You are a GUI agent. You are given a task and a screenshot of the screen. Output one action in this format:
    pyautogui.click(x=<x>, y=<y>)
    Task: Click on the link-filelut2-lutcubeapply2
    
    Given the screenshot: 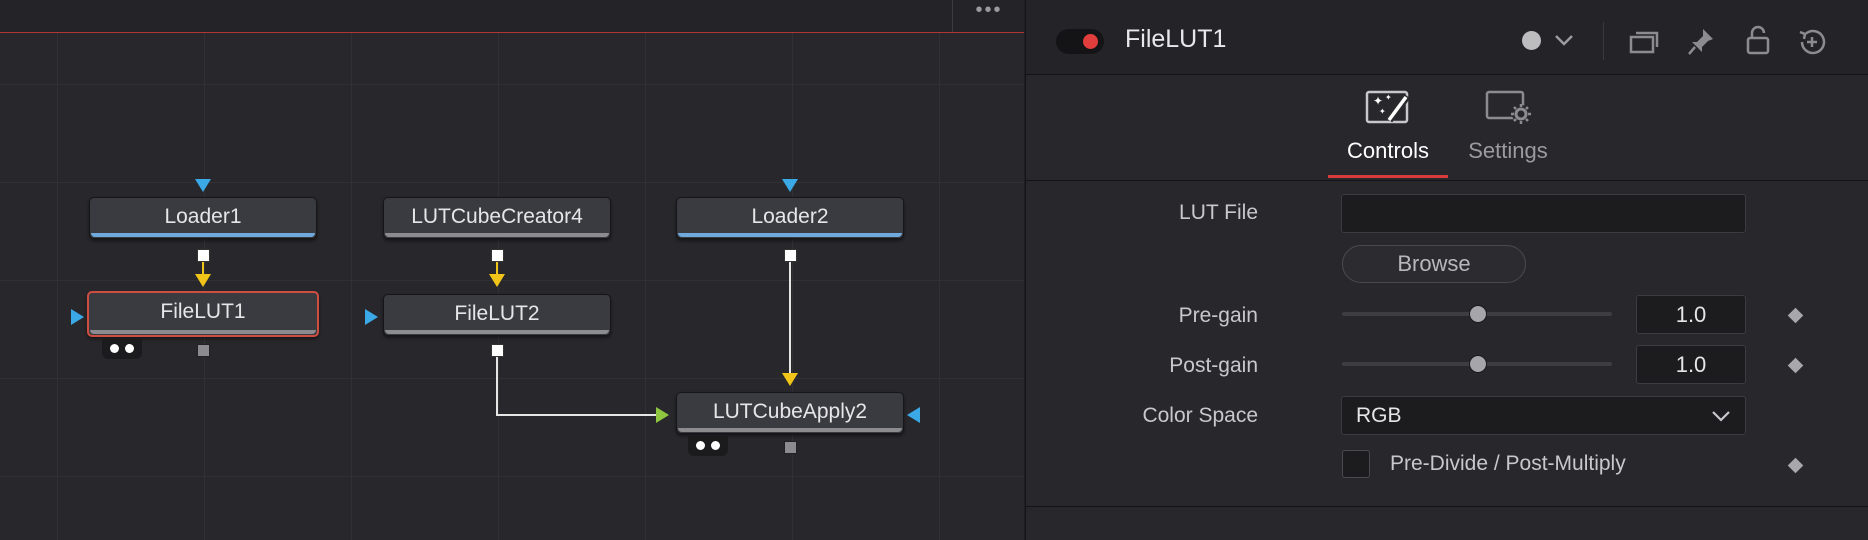 What is the action you would take?
    pyautogui.click(x=578, y=386)
    